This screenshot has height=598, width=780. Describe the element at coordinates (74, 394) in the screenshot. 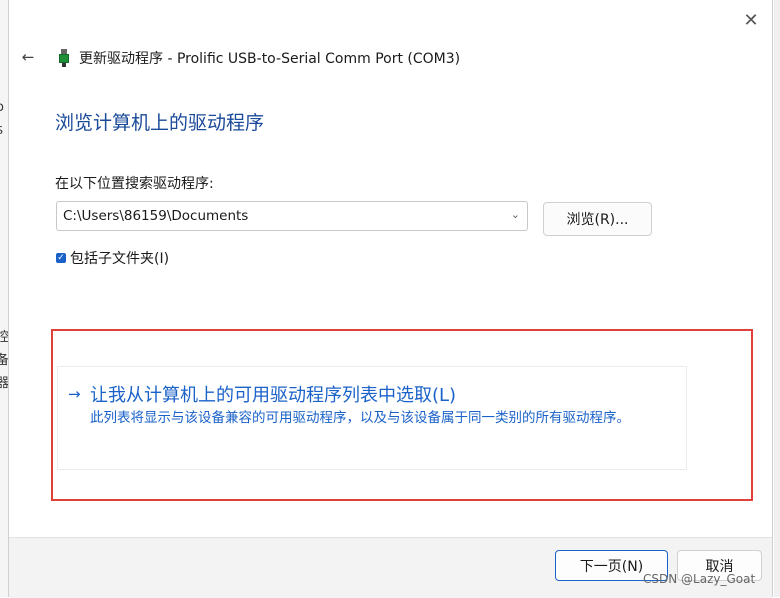

I see `arrow-right-icon: →` at that location.